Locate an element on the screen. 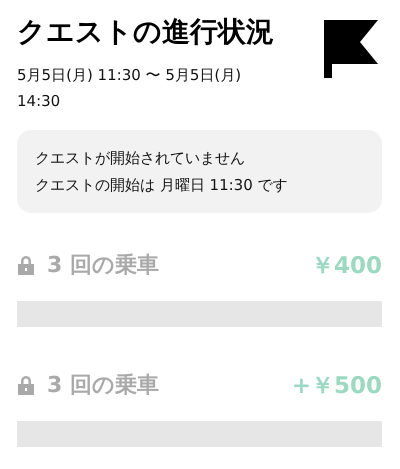 This screenshot has height=469, width=400. page-title: クエストの進行状況 is located at coordinates (146, 32).